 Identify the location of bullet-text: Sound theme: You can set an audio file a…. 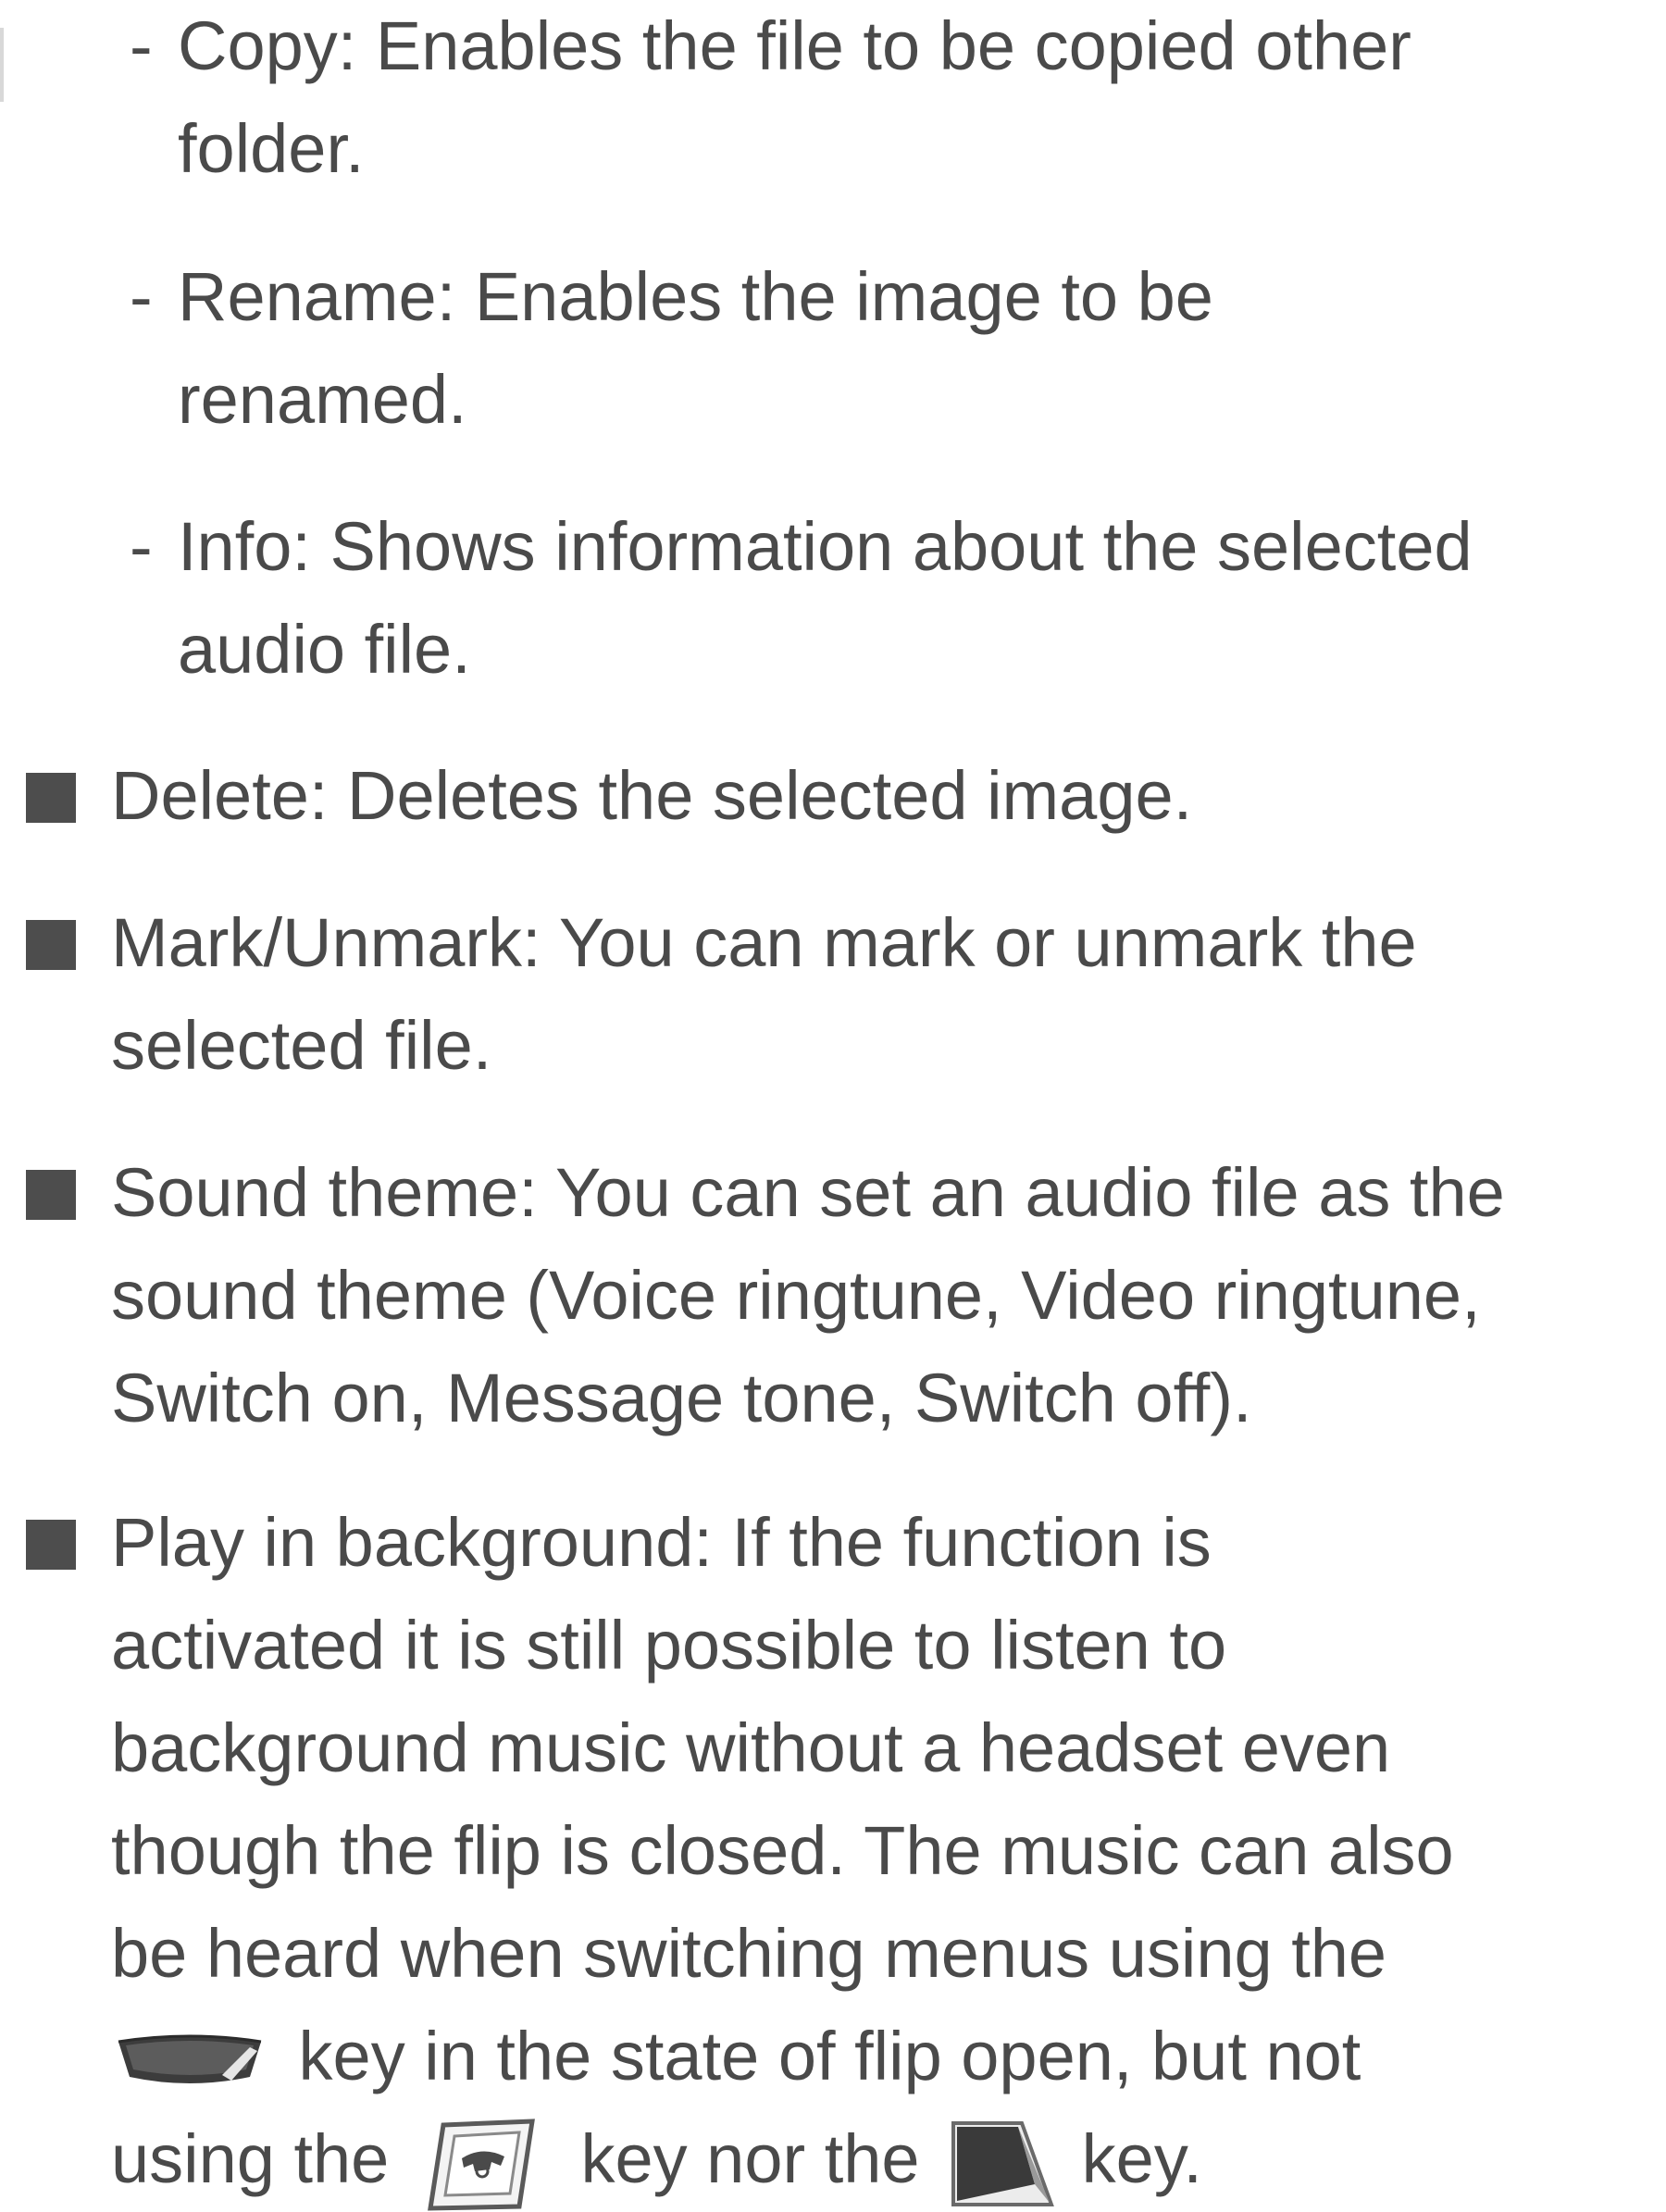
(879, 1295).